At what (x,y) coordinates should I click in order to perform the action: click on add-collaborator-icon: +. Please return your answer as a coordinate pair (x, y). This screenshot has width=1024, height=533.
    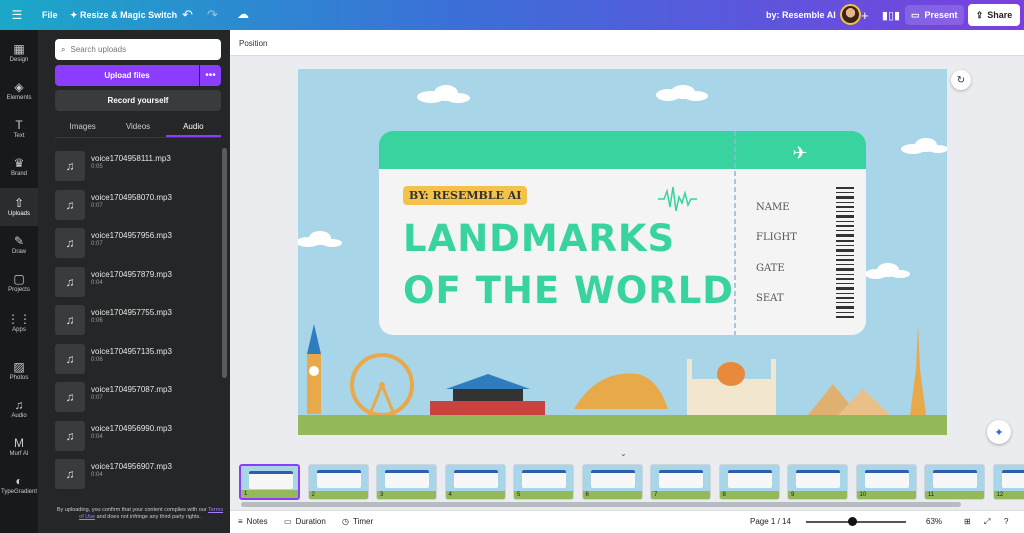
    Looking at the image, I should click on (865, 15).